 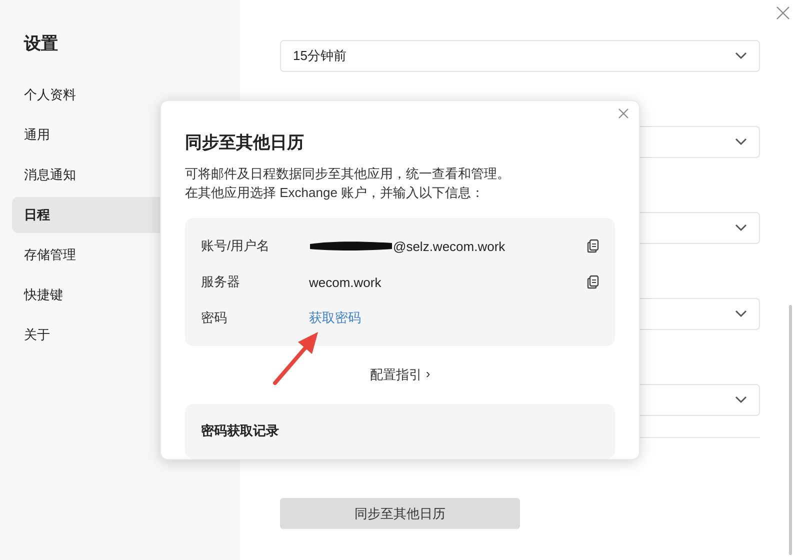 What do you see at coordinates (244, 143) in the screenshot?
I see `dialog-title: 同步至其他日历` at bounding box center [244, 143].